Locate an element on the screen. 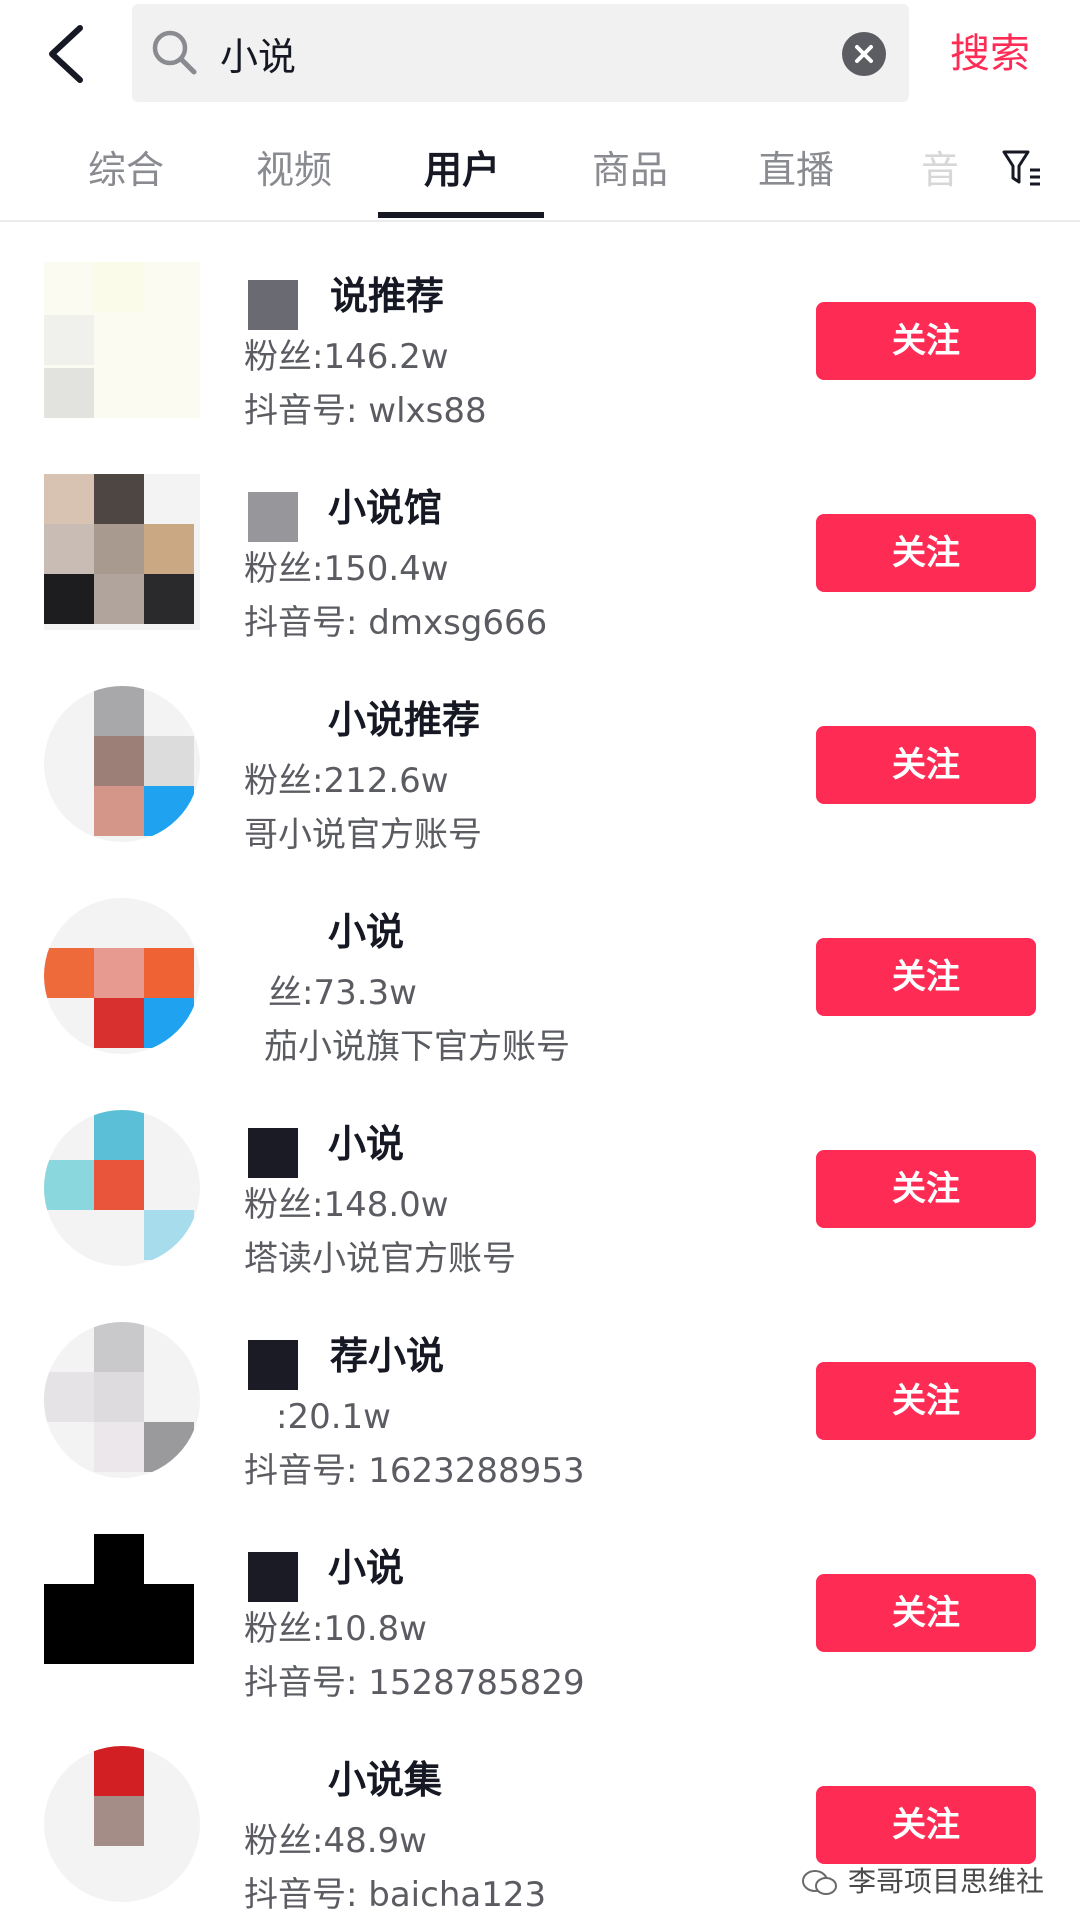  chevron-left-icon is located at coordinates (66, 54).